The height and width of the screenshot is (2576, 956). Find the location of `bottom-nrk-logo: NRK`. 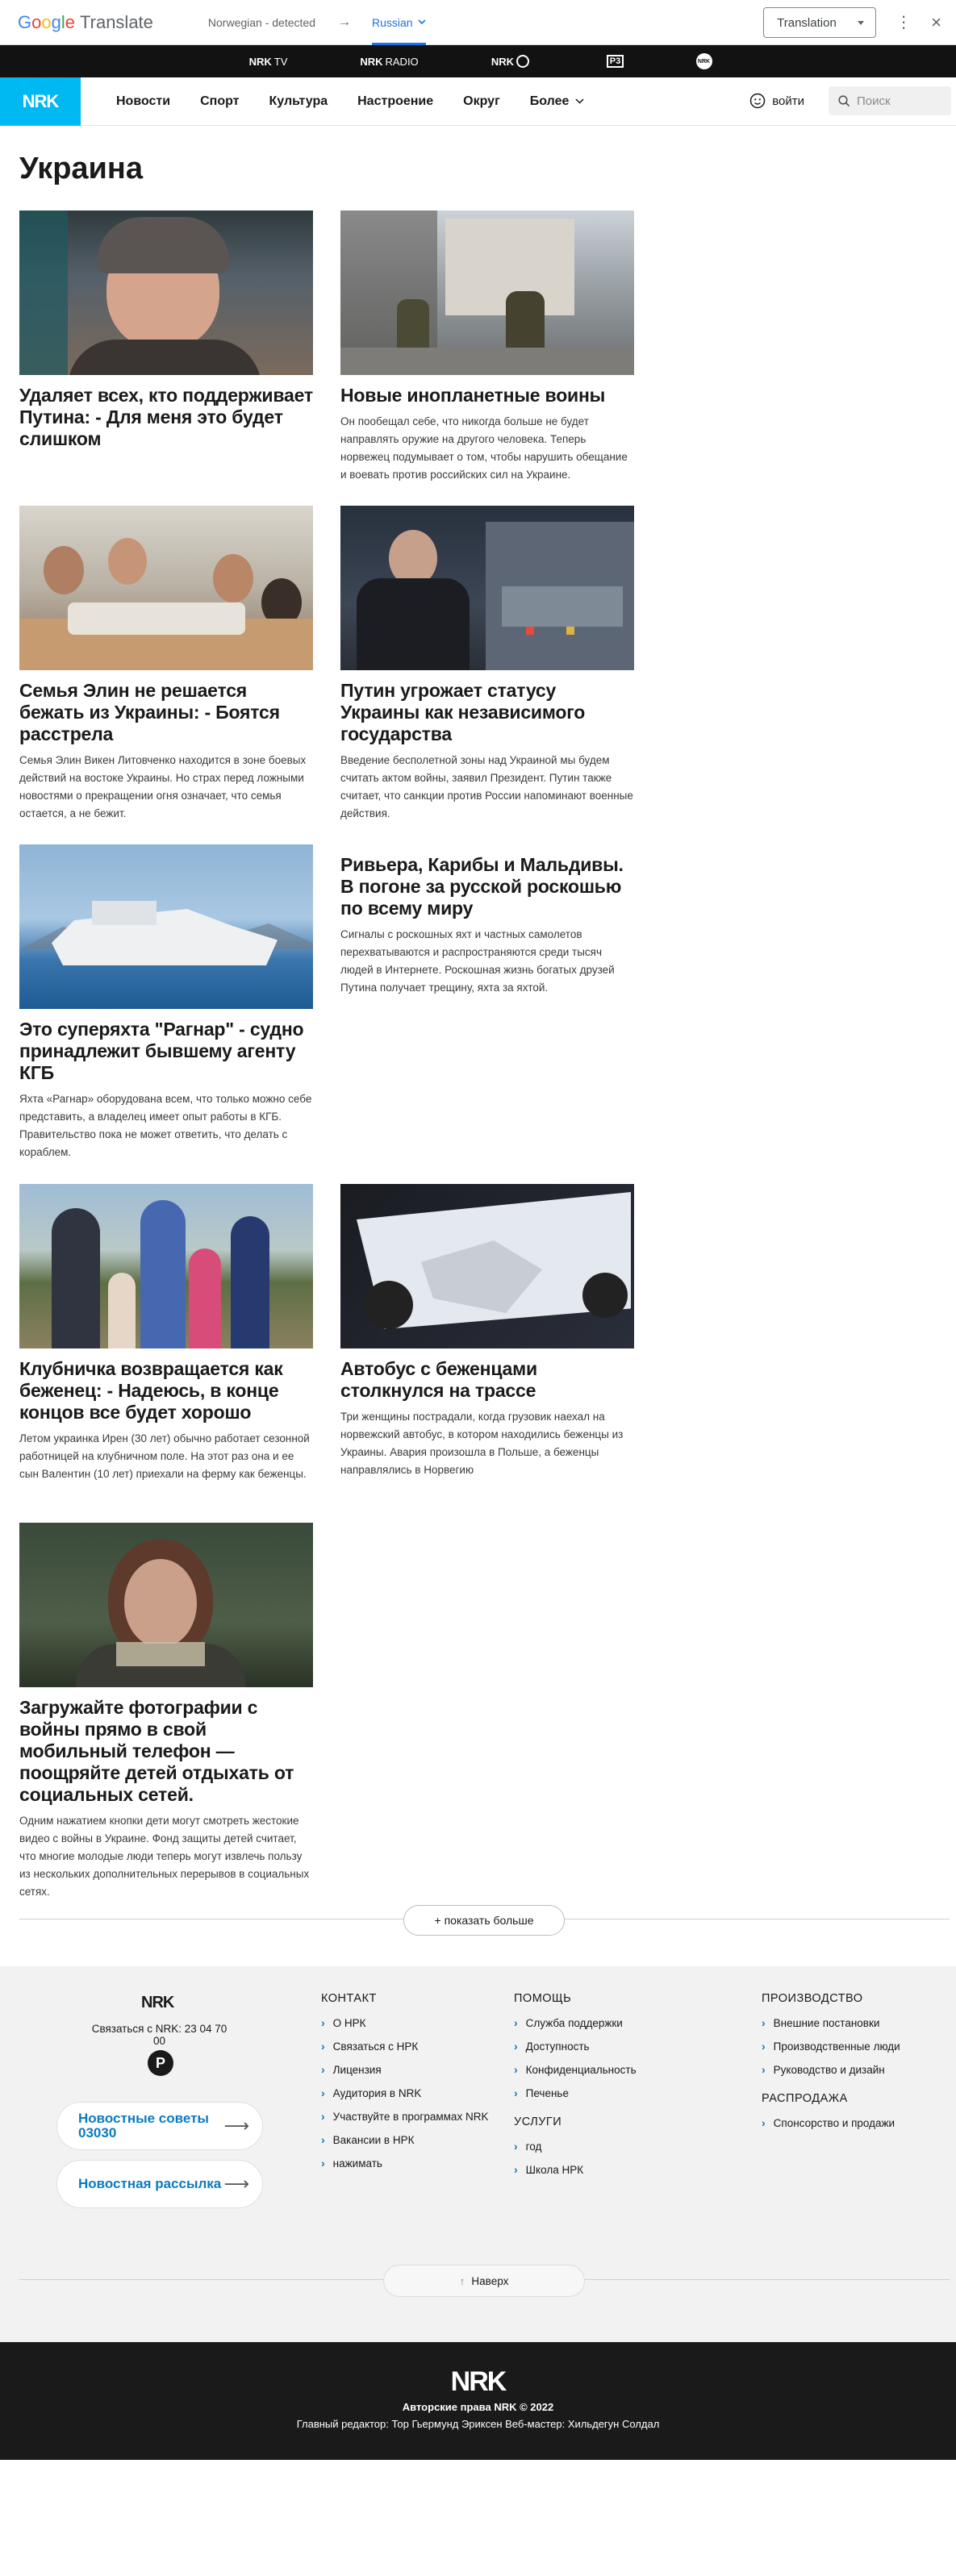

bottom-nrk-logo: NRK is located at coordinates (478, 2381).